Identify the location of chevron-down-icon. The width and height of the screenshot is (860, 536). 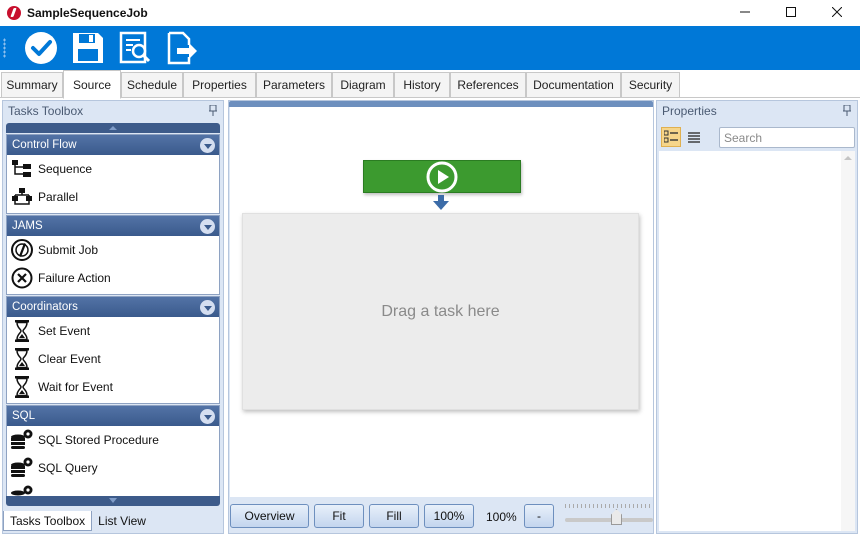
(113, 500).